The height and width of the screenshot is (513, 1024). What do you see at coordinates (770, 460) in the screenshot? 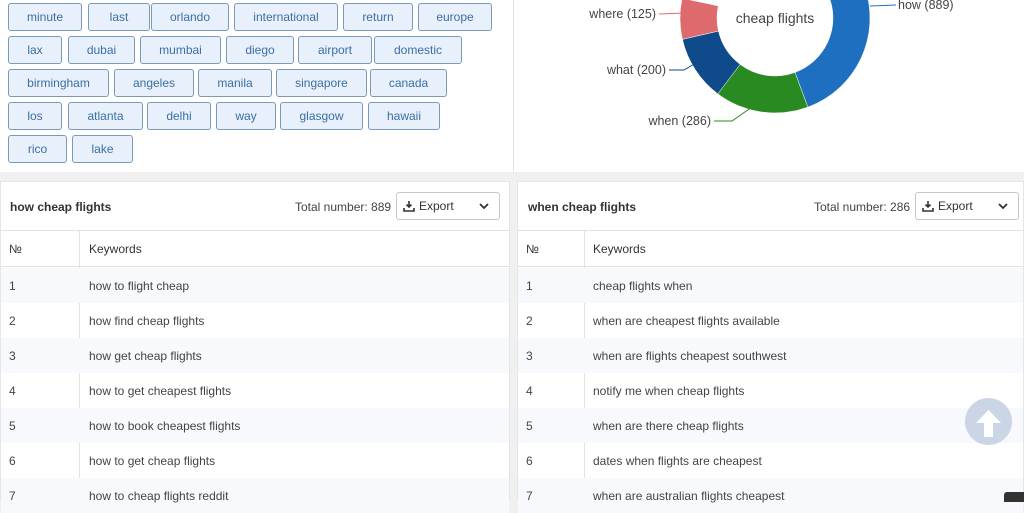
I see `table-row: 6 dates when flights are cheapest` at bounding box center [770, 460].